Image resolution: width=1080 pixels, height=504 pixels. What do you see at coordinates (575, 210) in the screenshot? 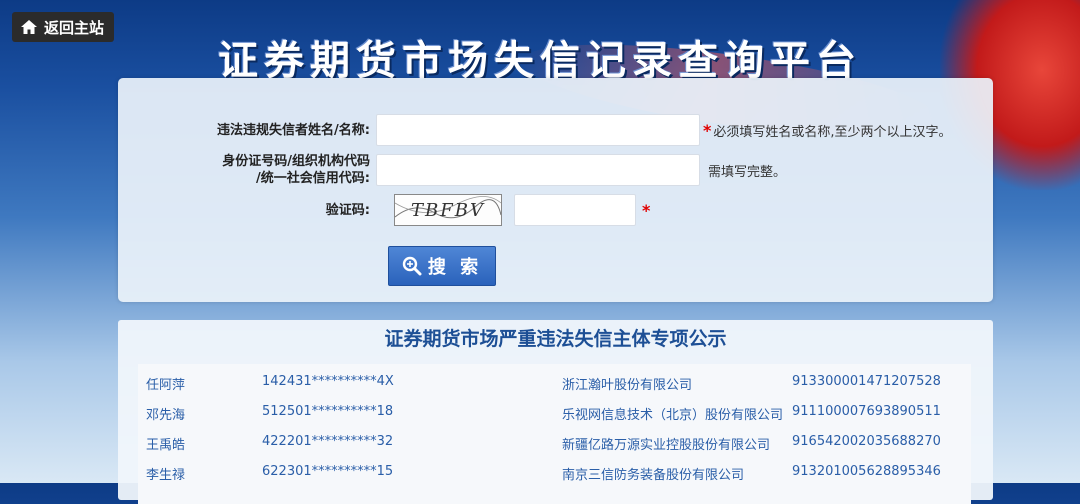
I see `captcha-input` at bounding box center [575, 210].